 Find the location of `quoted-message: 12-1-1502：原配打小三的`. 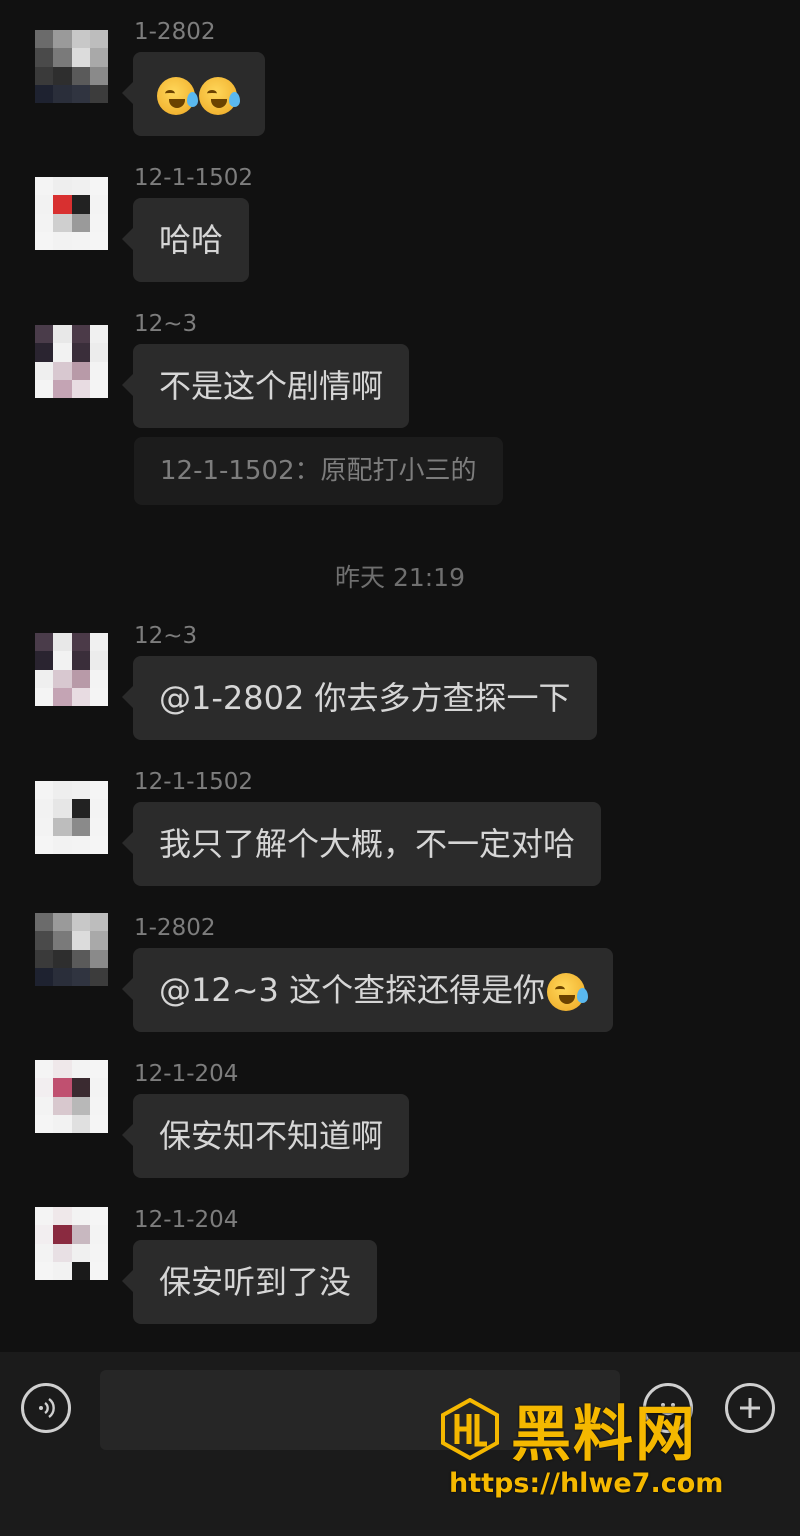

quoted-message: 12-1-1502：原配打小三的 is located at coordinates (318, 471).